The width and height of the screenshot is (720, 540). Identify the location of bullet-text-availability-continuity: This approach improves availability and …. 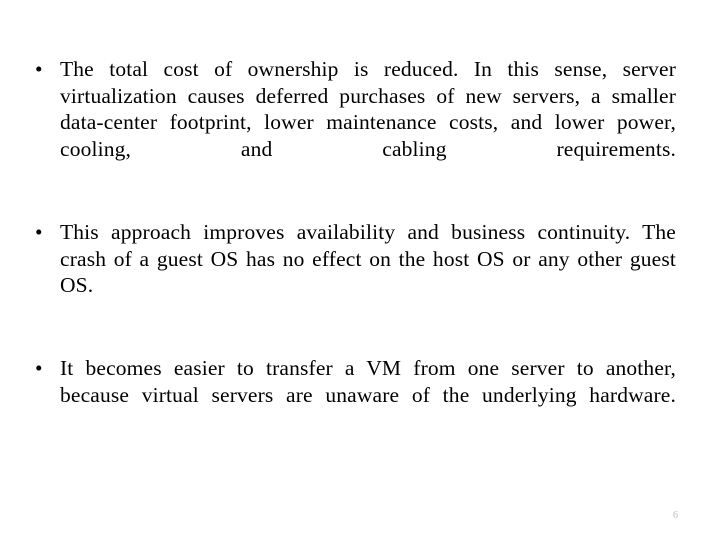
(368, 258).